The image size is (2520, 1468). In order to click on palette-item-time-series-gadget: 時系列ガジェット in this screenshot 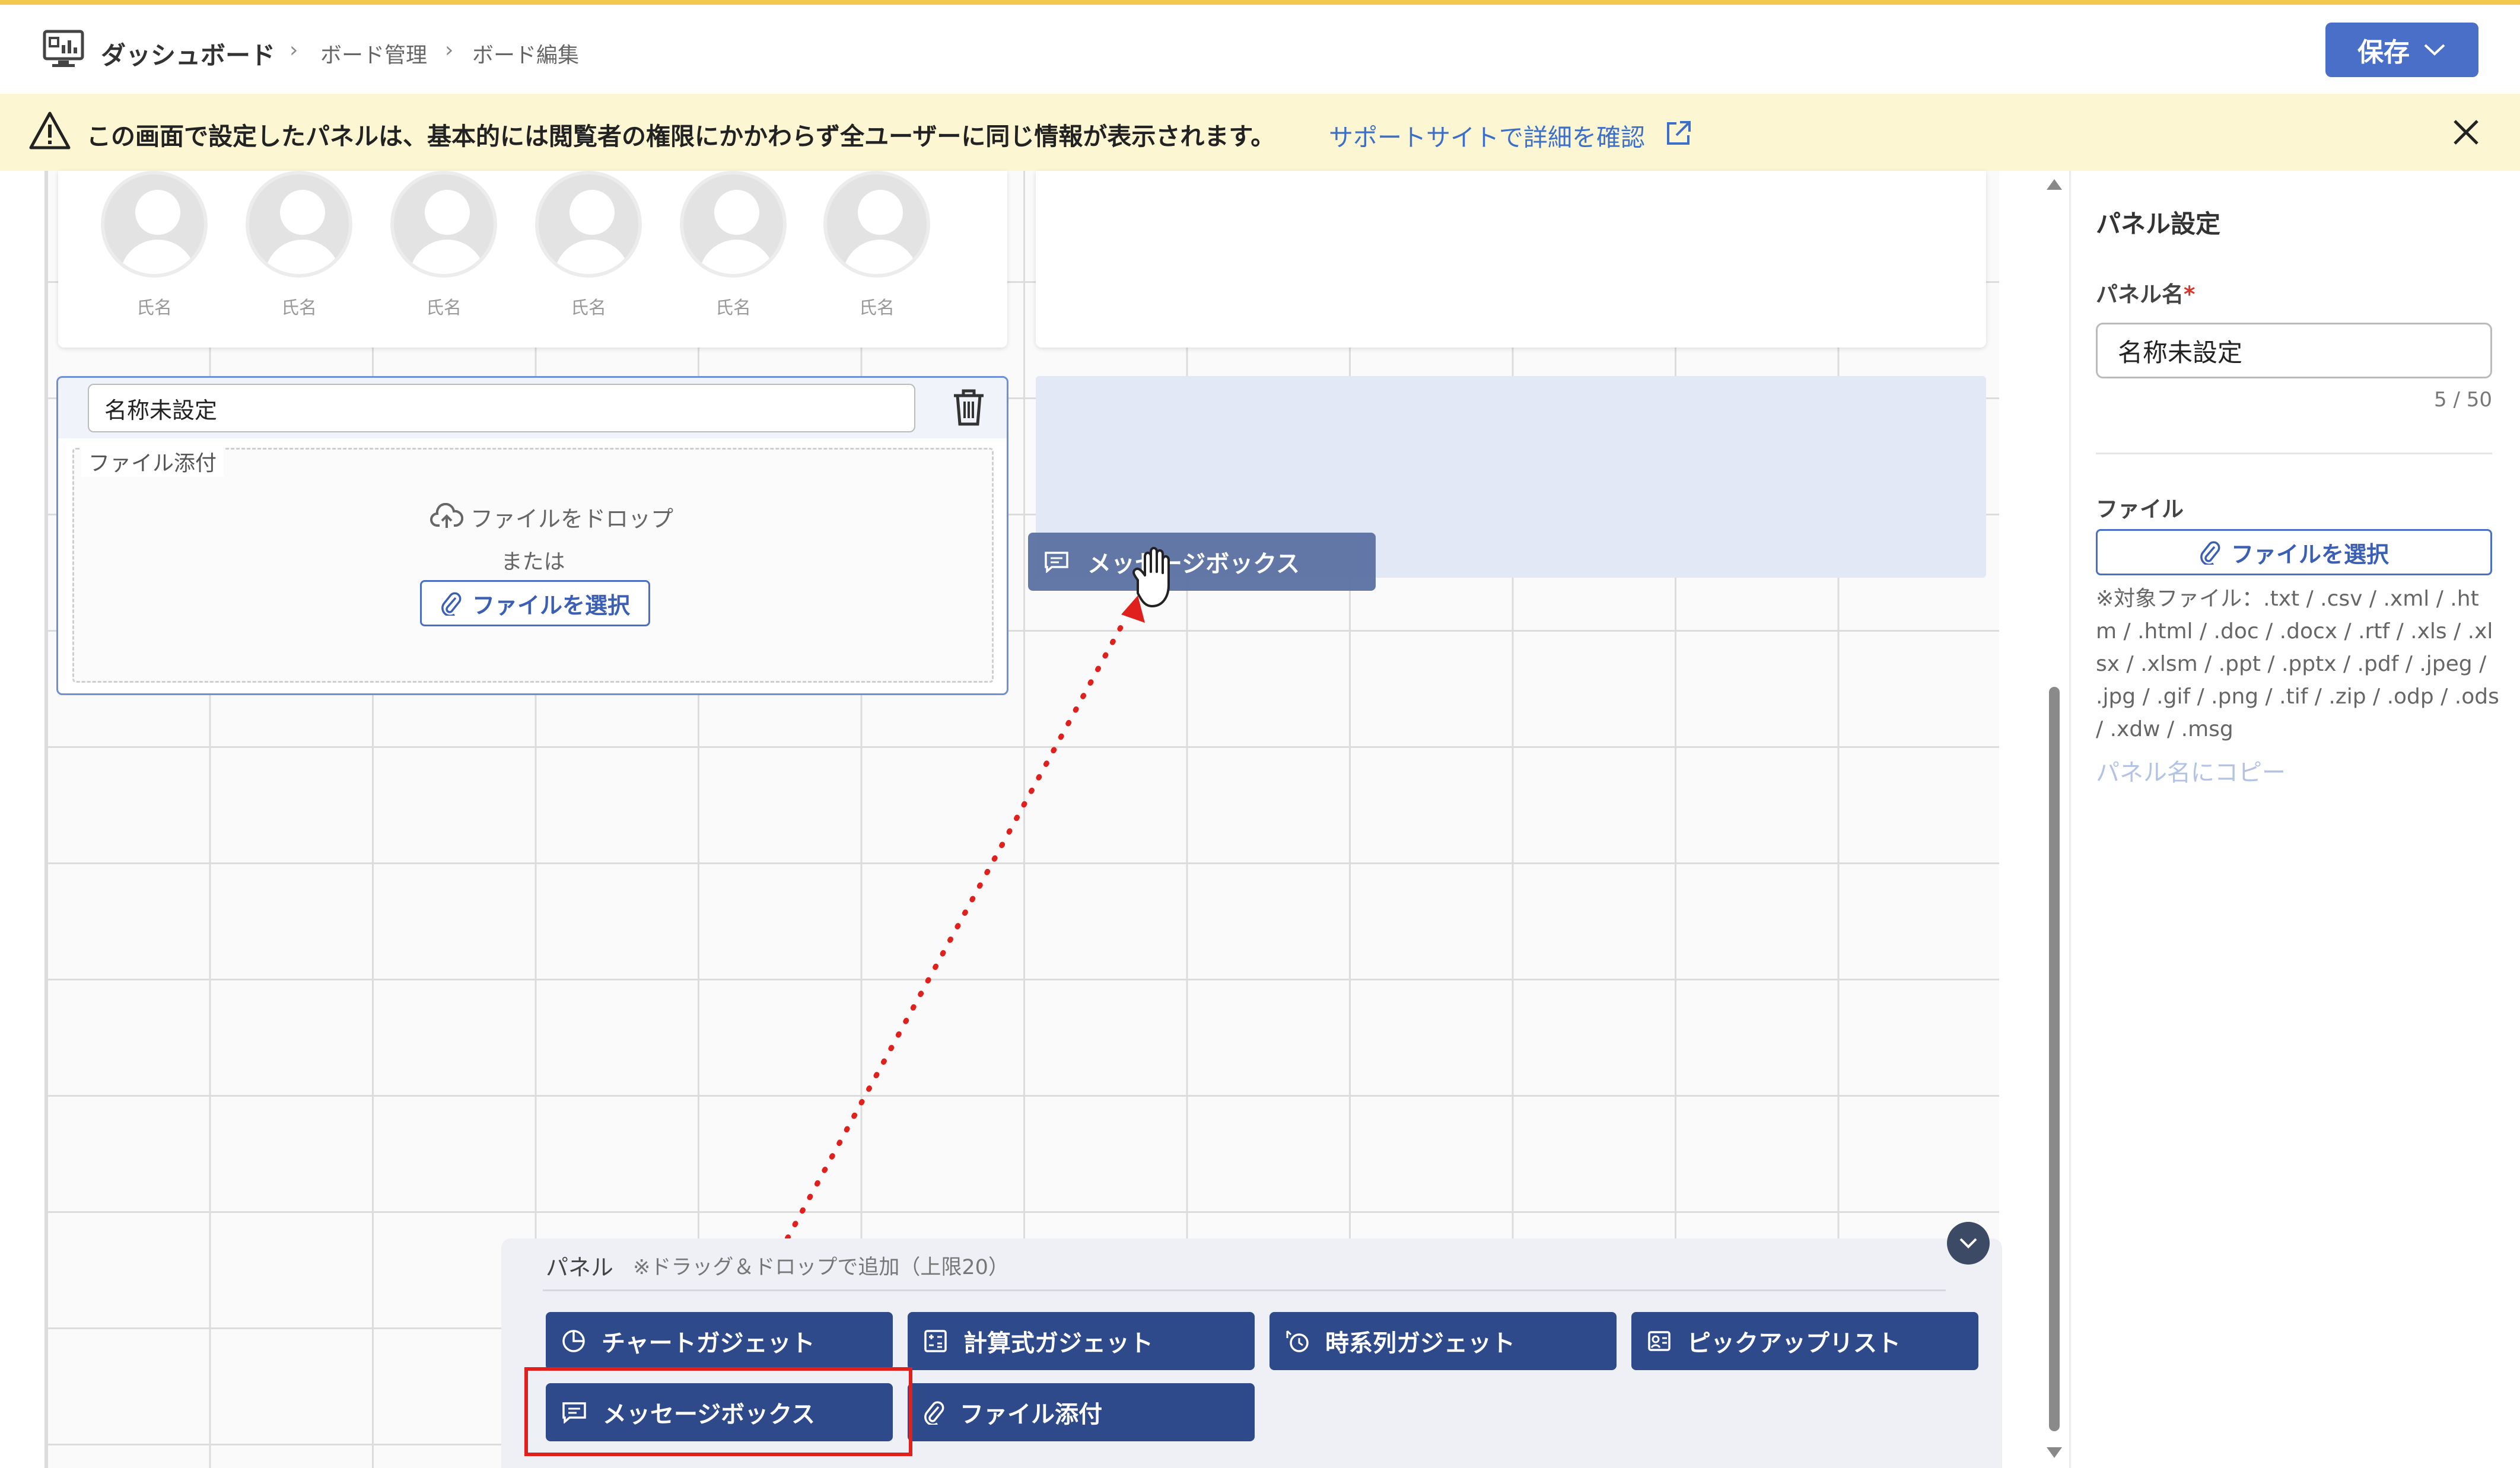, I will do `click(1443, 1341)`.